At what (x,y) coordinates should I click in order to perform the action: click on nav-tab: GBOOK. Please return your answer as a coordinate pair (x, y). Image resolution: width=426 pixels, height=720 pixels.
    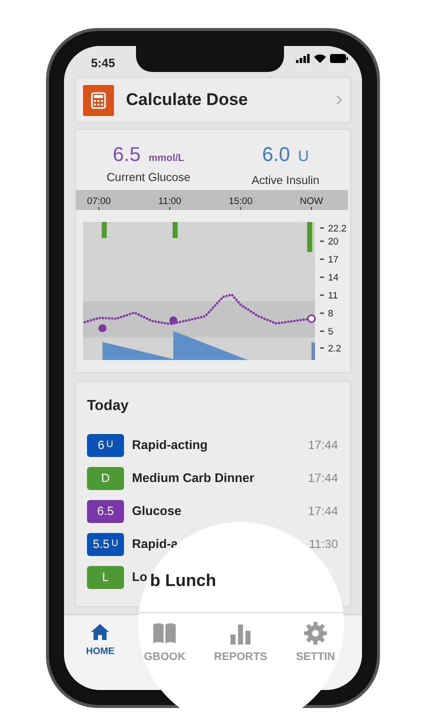
    Looking at the image, I should click on (165, 643).